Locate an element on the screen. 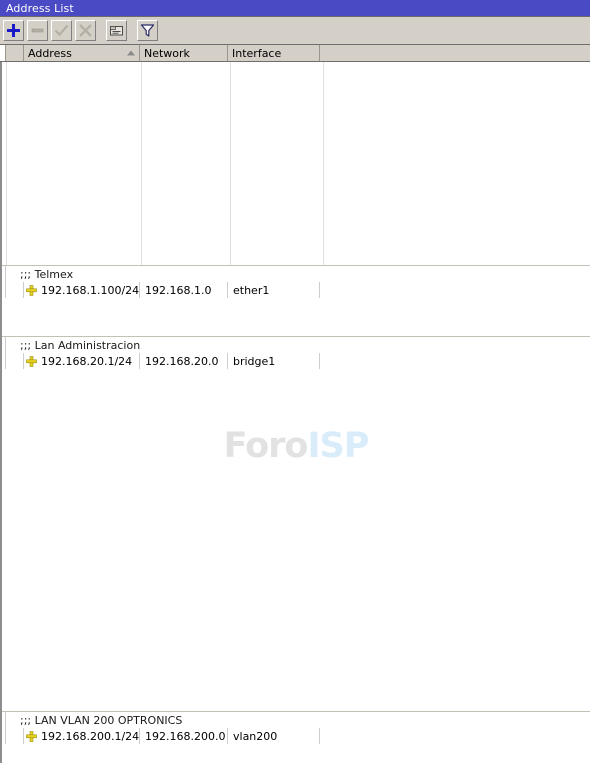 The width and height of the screenshot is (590, 763). row-address-cell: 192.168.1.100/24 is located at coordinates (82, 290).